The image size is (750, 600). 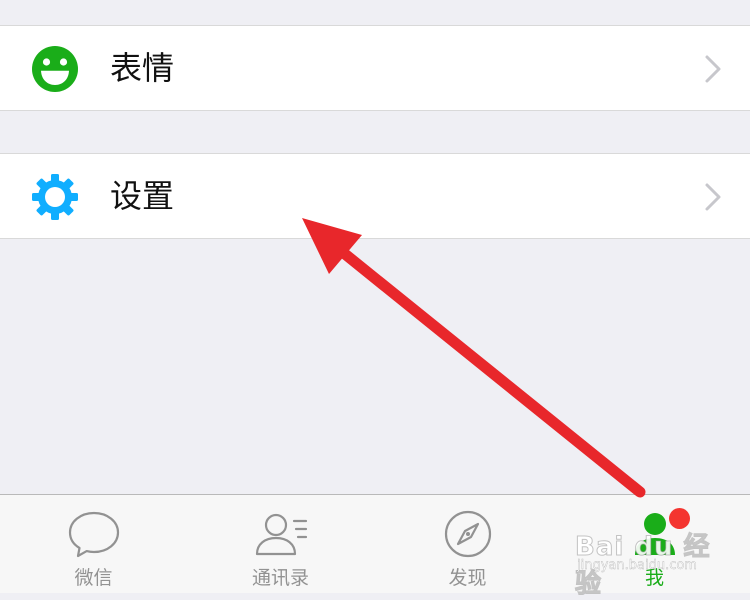 I want to click on tab-contacts: 通讯录, so click(x=280, y=544).